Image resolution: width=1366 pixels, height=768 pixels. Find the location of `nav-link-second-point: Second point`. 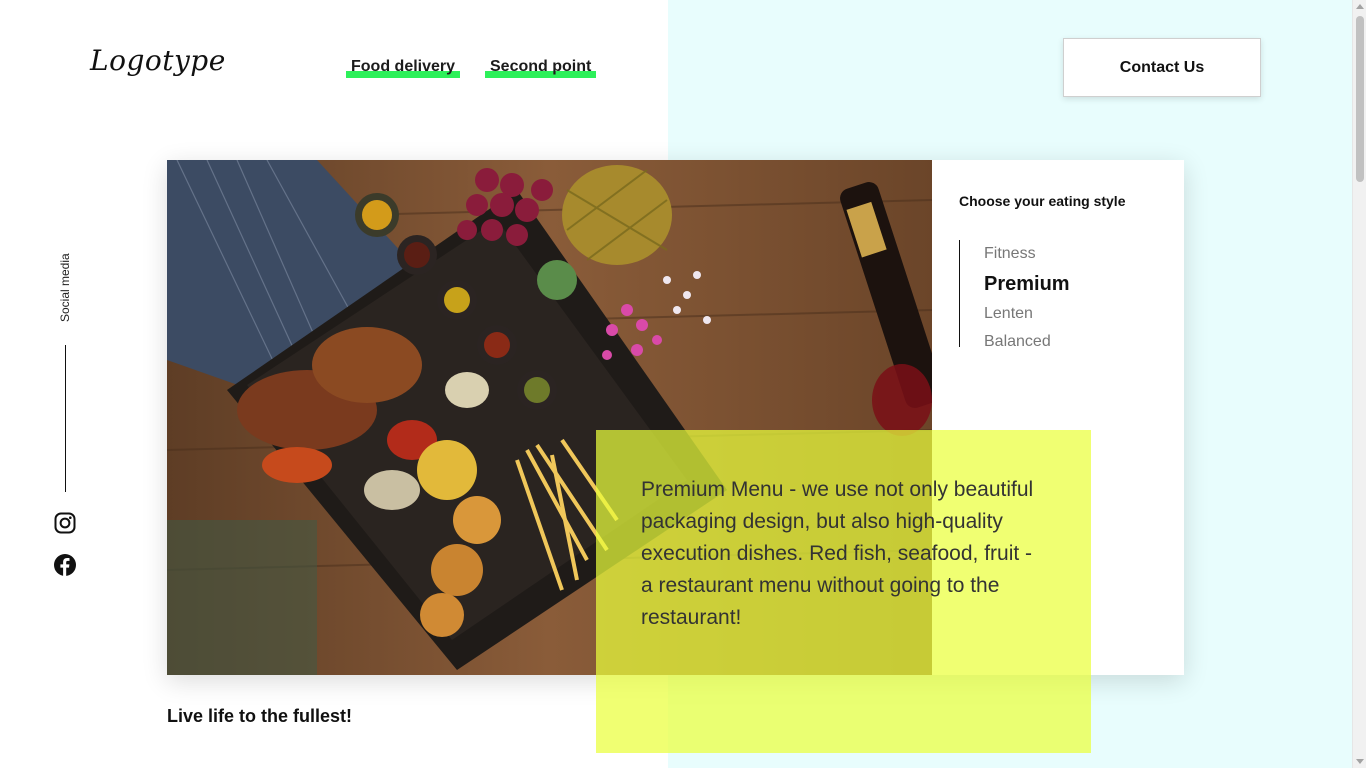

nav-link-second-point: Second point is located at coordinates (541, 68).